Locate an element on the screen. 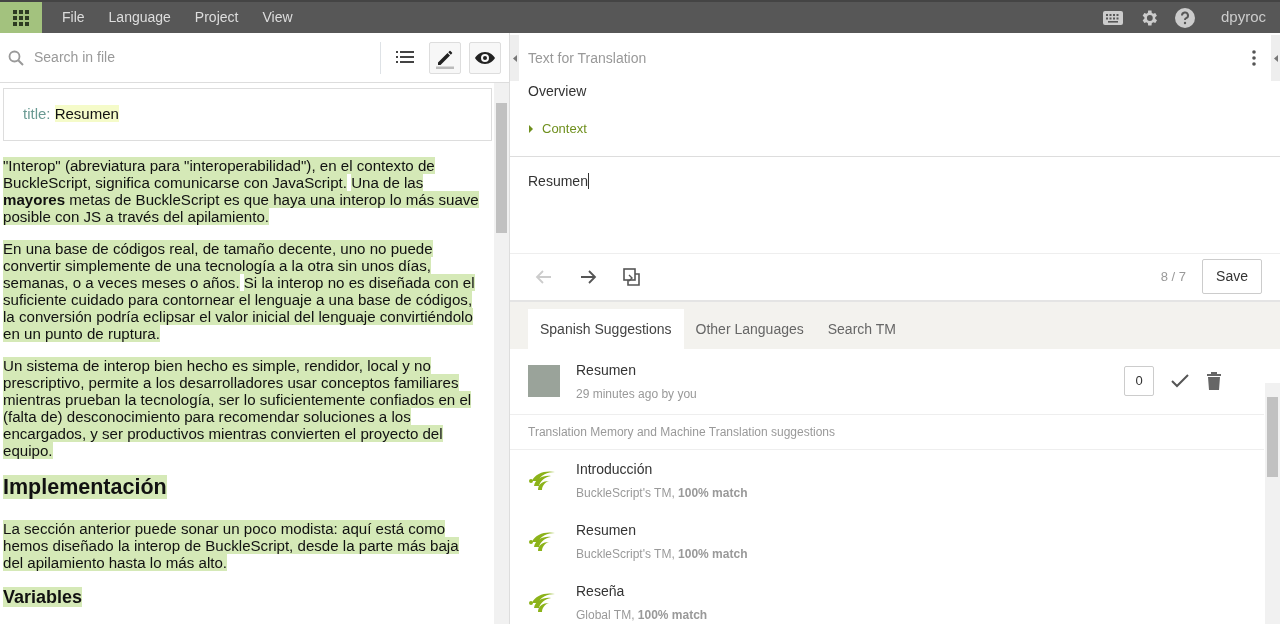 Image resolution: width=1280 pixels, height=624 pixels. suggestion-meta: 29 minutes ago by you is located at coordinates (636, 394).